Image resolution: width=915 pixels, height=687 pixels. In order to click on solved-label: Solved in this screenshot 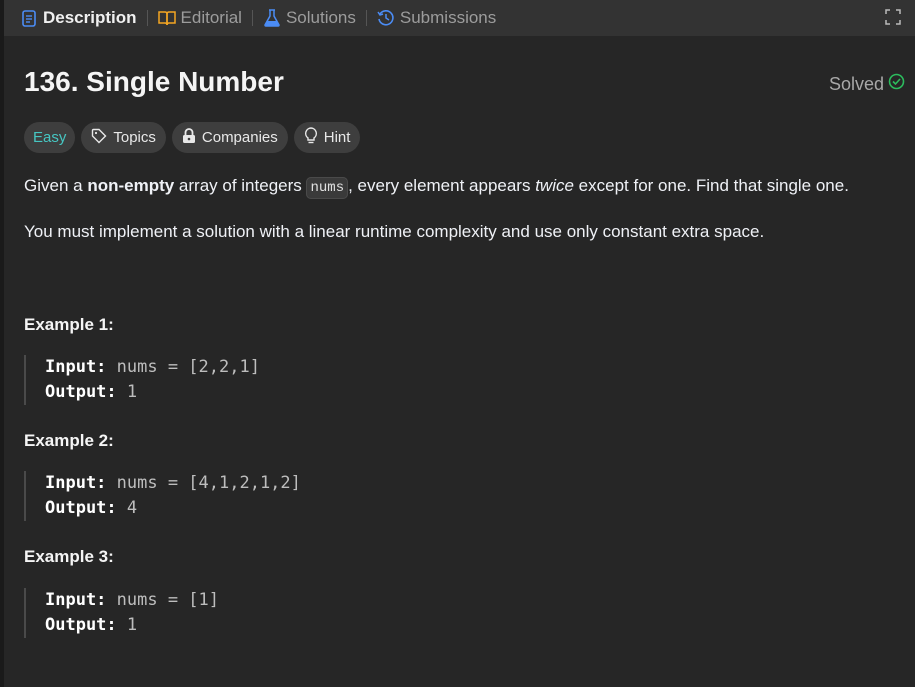, I will do `click(856, 83)`.